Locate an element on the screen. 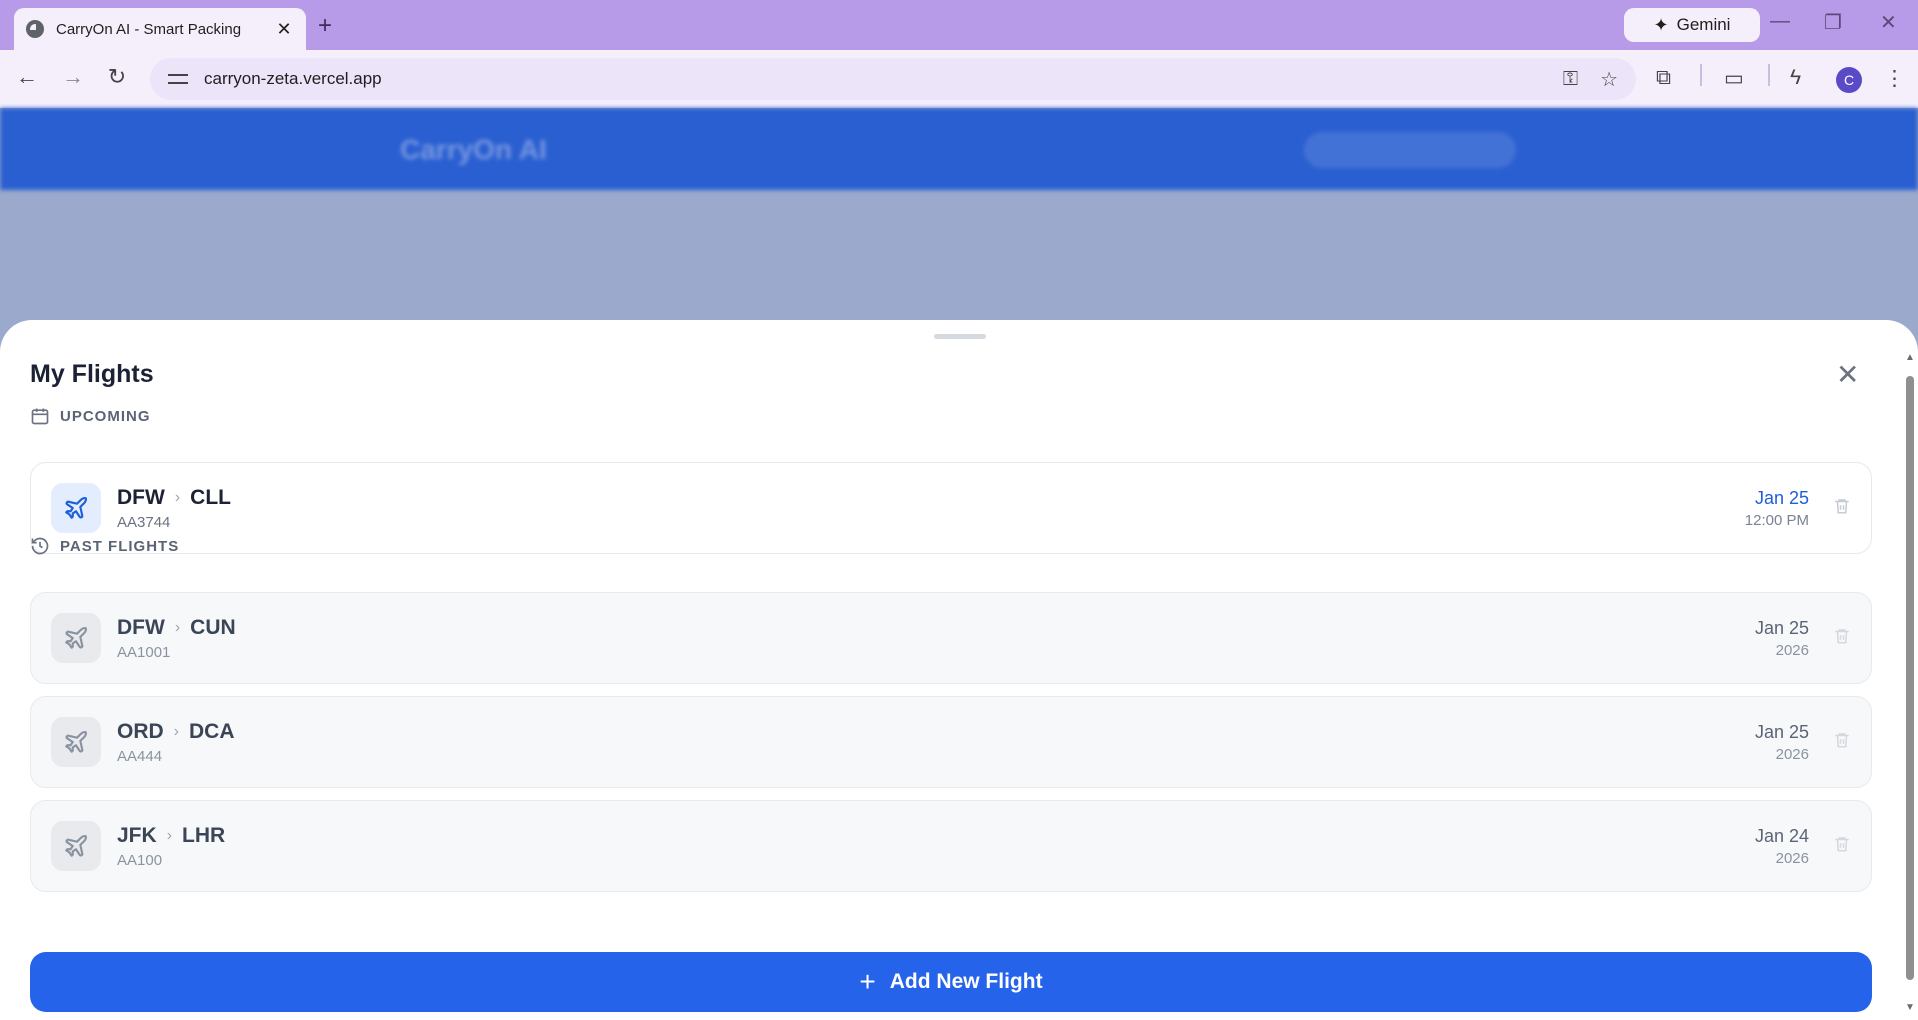 The height and width of the screenshot is (1020, 1918). flight-date: Jan 24 2026 is located at coordinates (1782, 846).